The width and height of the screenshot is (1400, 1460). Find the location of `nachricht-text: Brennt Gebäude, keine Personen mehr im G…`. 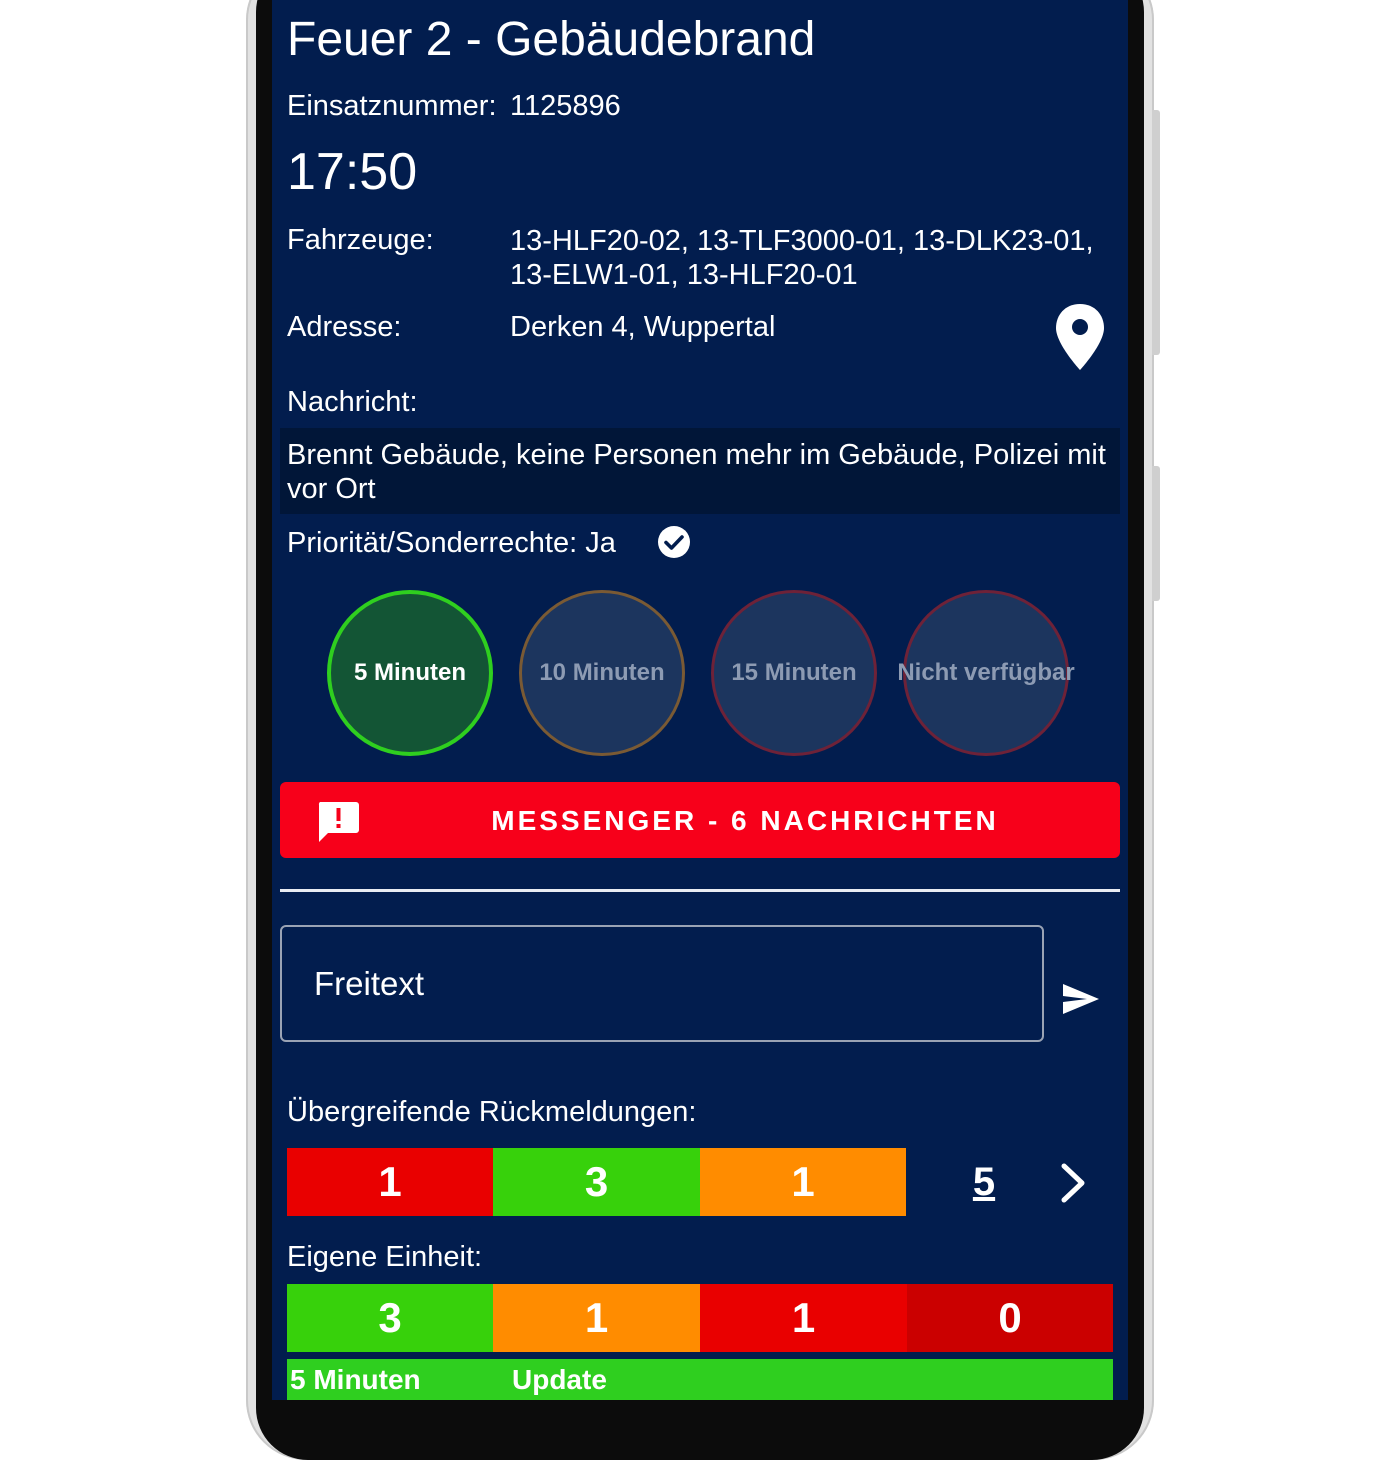

nachricht-text: Brennt Gebäude, keine Personen mehr im G… is located at coordinates (700, 471).